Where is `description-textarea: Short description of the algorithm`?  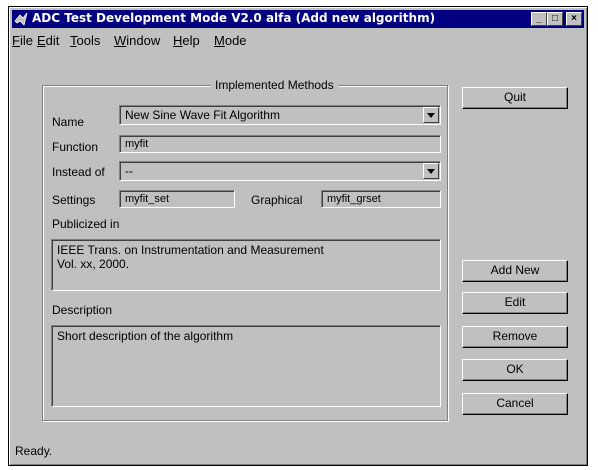 description-textarea: Short description of the algorithm is located at coordinates (246, 366).